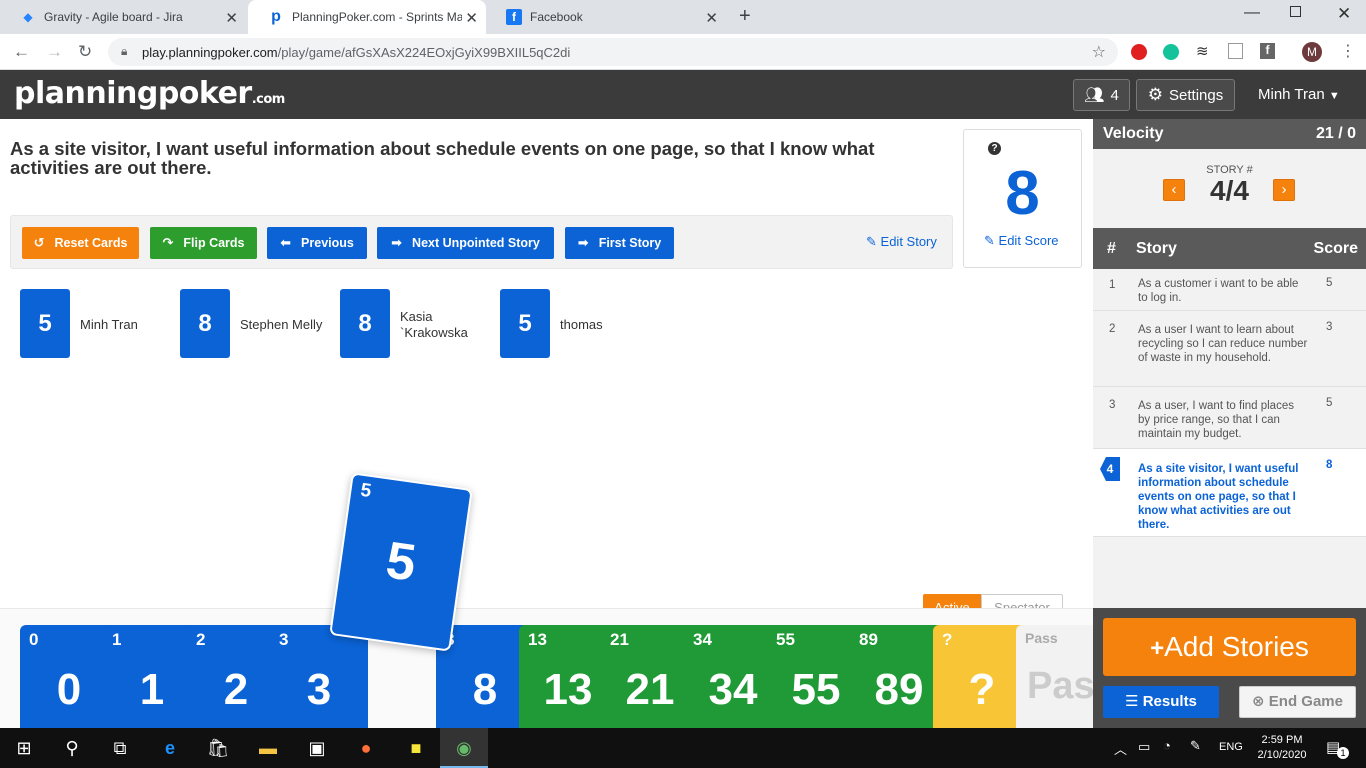 This screenshot has width=1366, height=768. I want to click on minimize-icon: —, so click(1252, 13).